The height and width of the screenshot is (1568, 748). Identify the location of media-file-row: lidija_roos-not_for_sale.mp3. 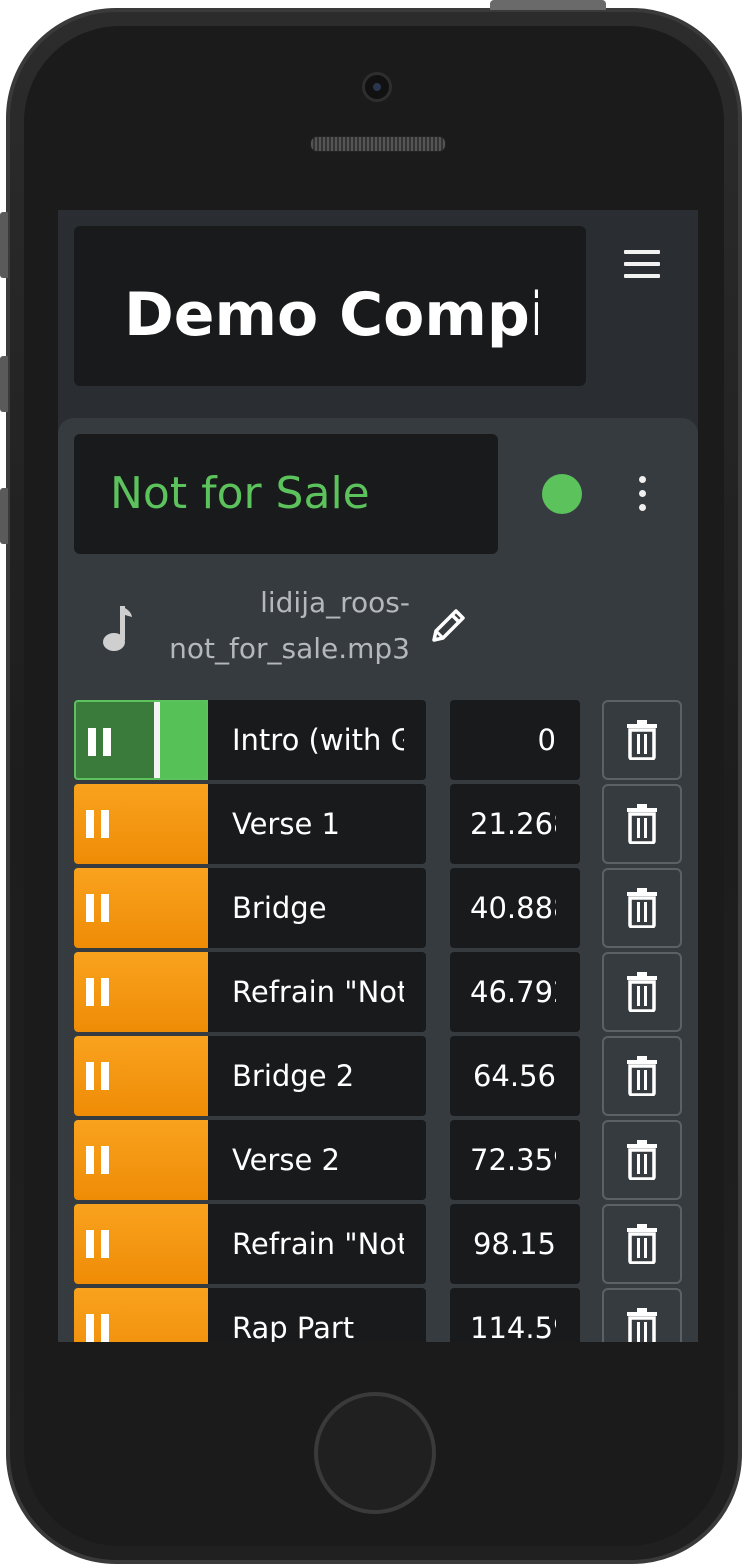
(286, 628).